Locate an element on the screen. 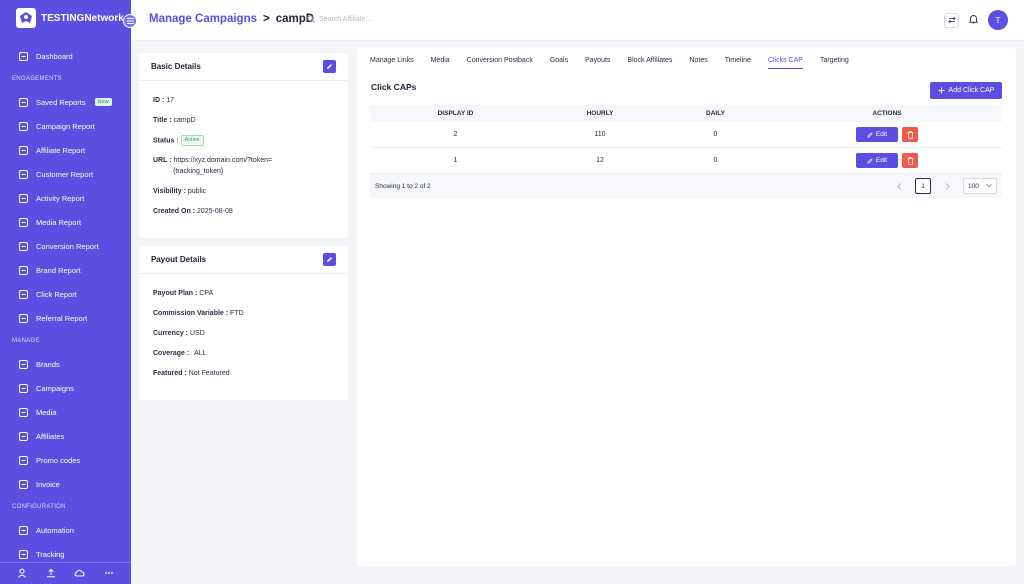  chevron-right-icon is located at coordinates (947, 186).